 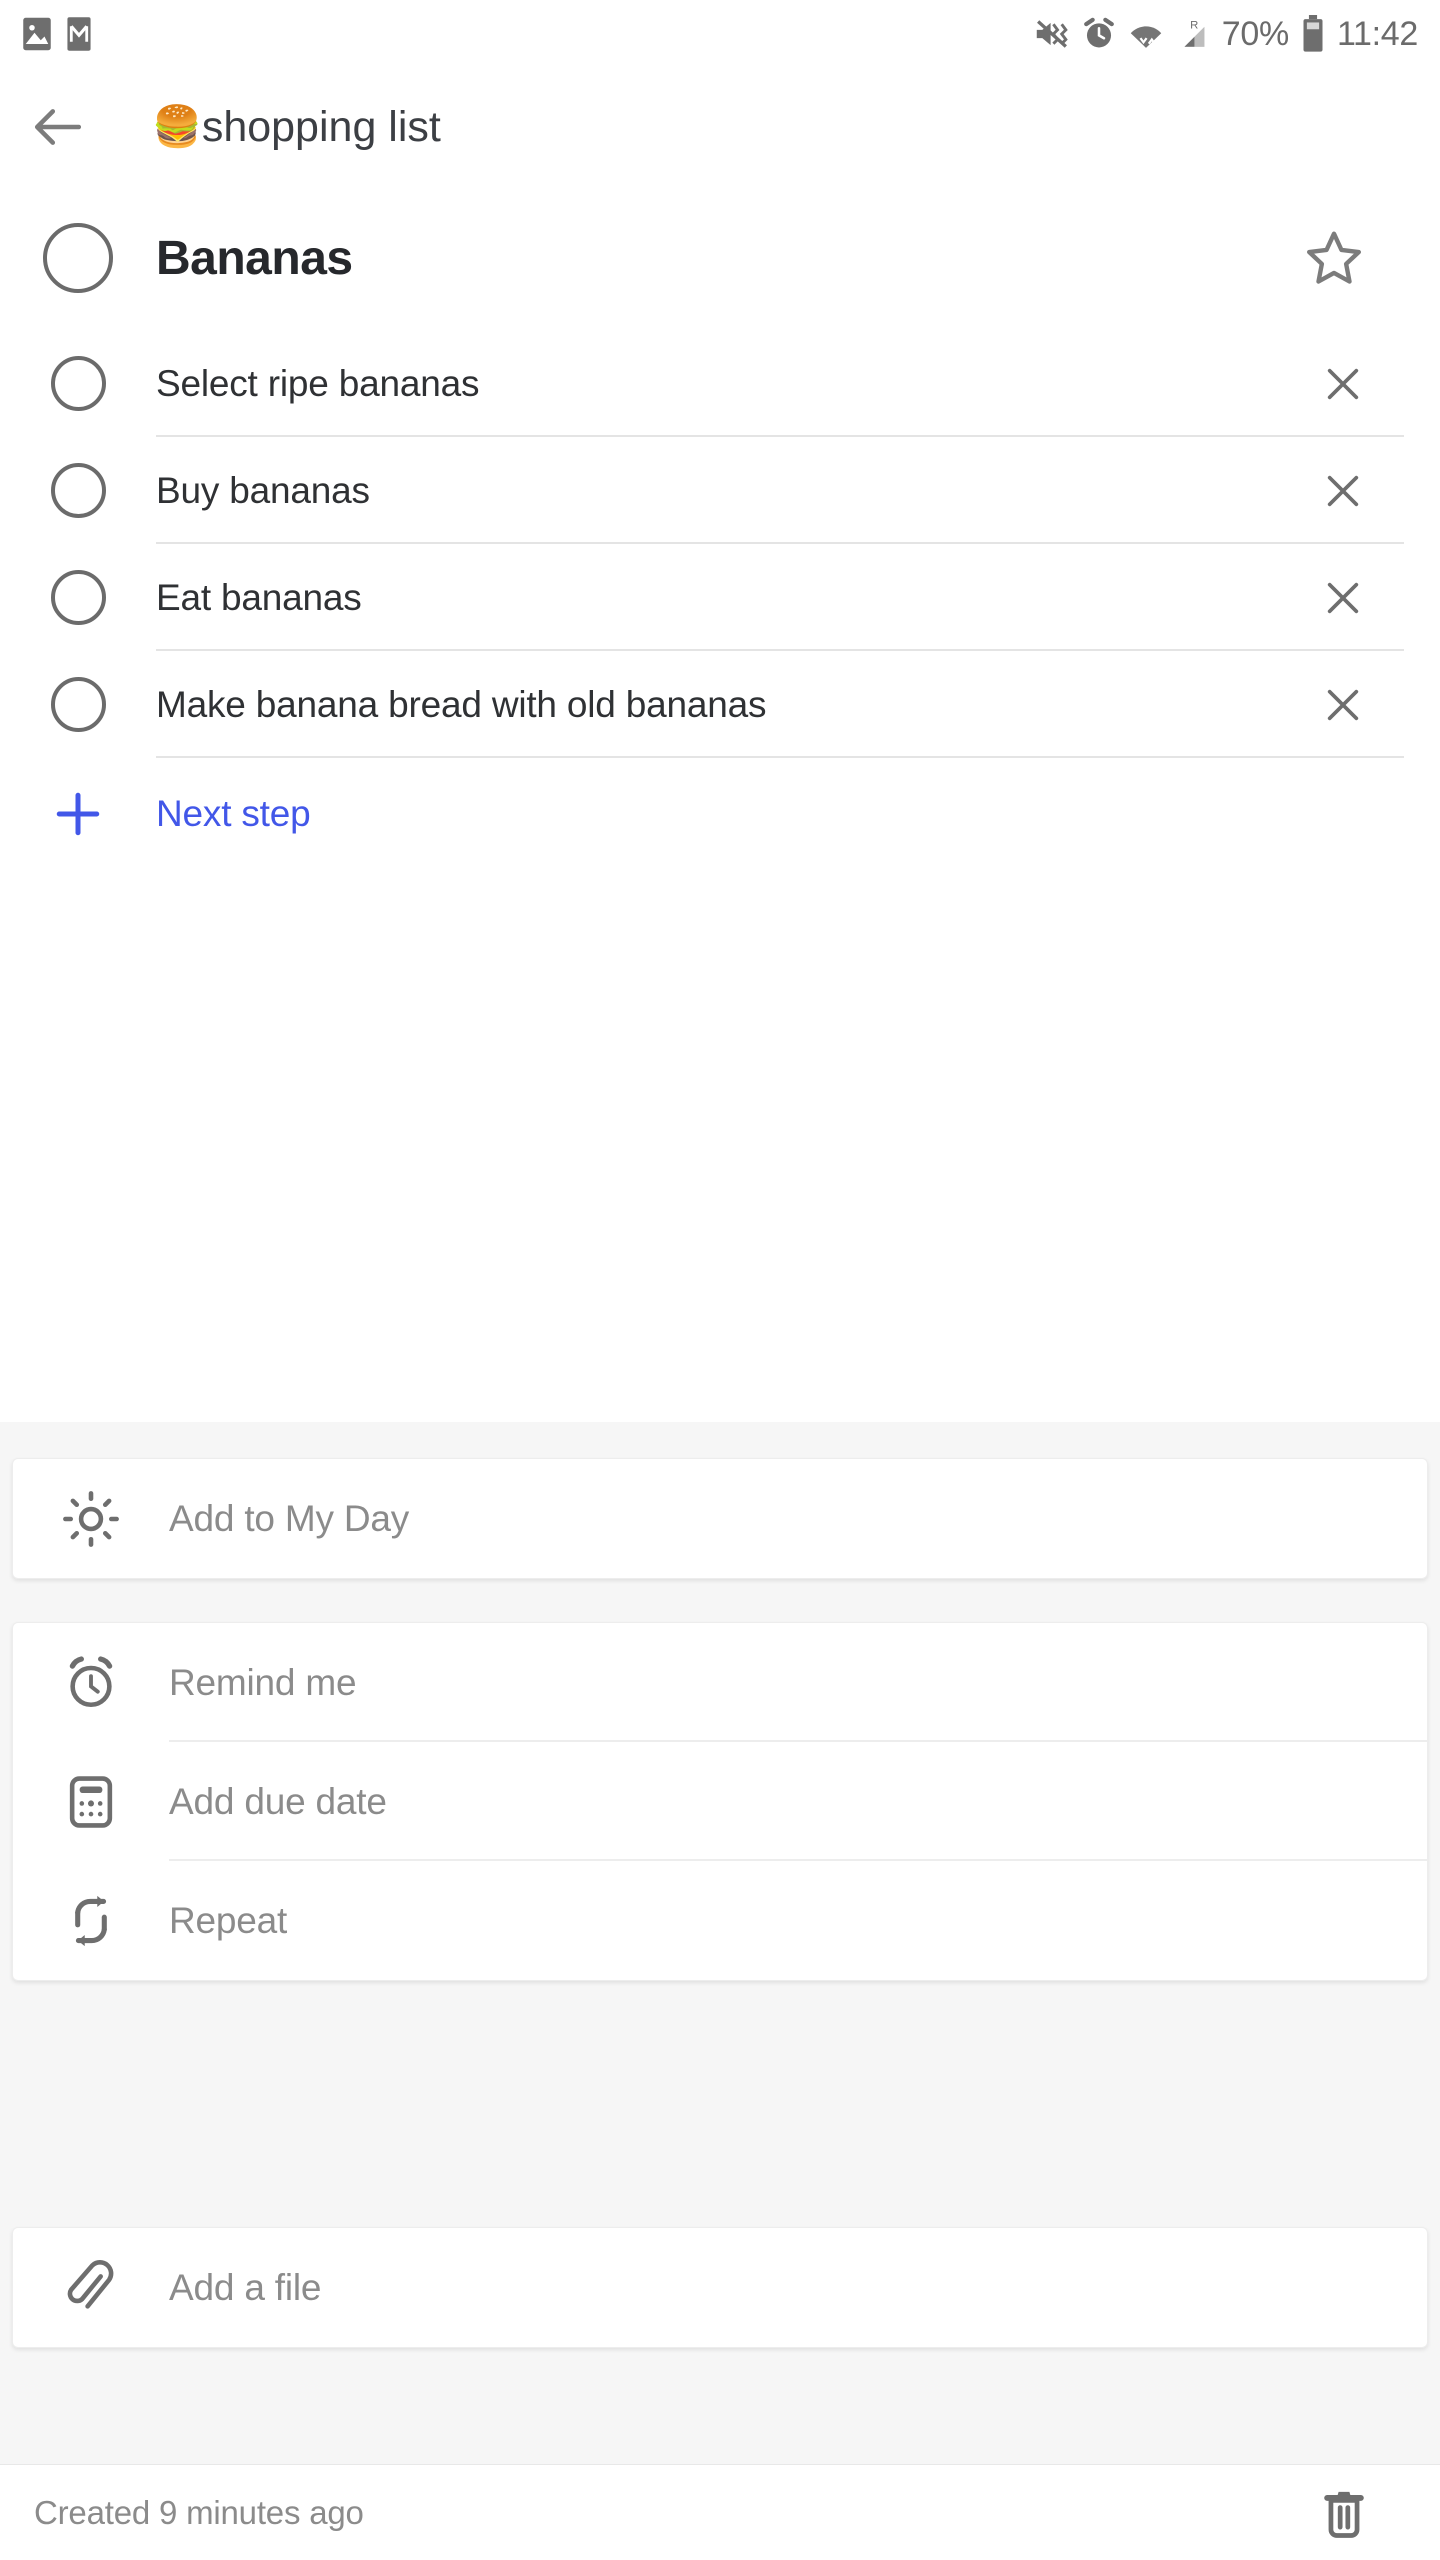 What do you see at coordinates (720, 2512) in the screenshot?
I see `footer-bar: Created 9 minutes ago` at bounding box center [720, 2512].